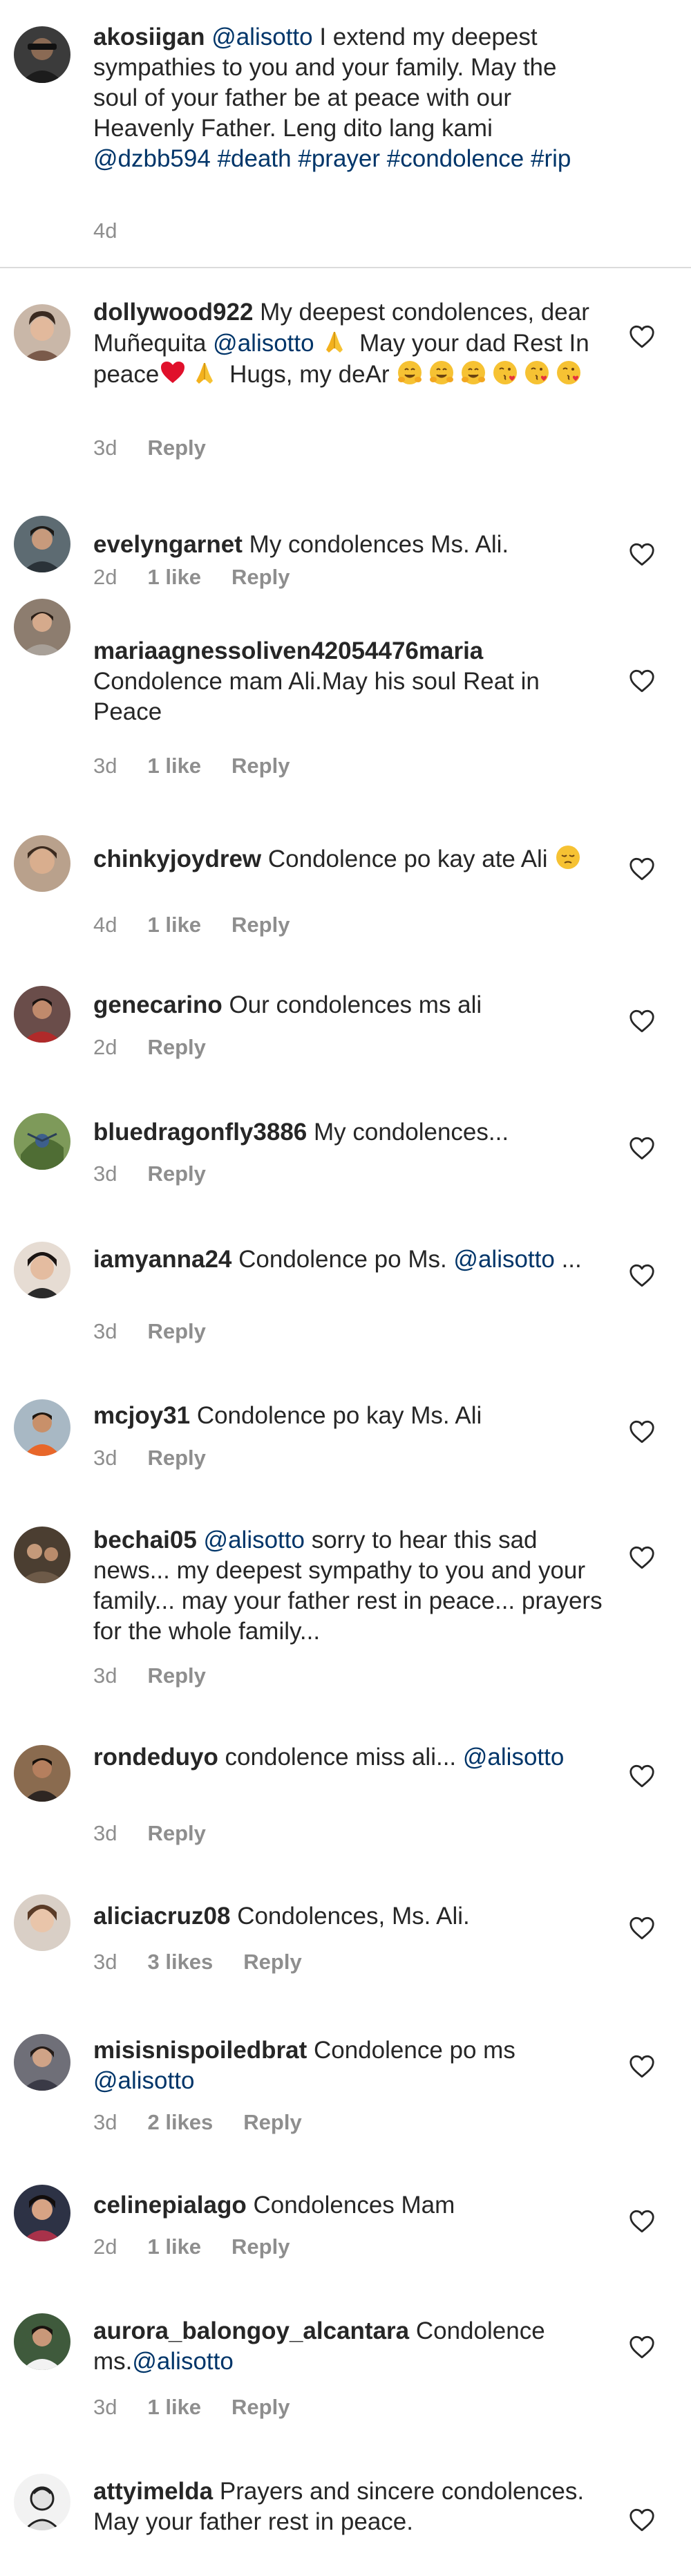 The height and width of the screenshot is (2576, 691). Describe the element at coordinates (206, 577) in the screenshot. I see `comment-meta: 2d 1 like Reply` at that location.